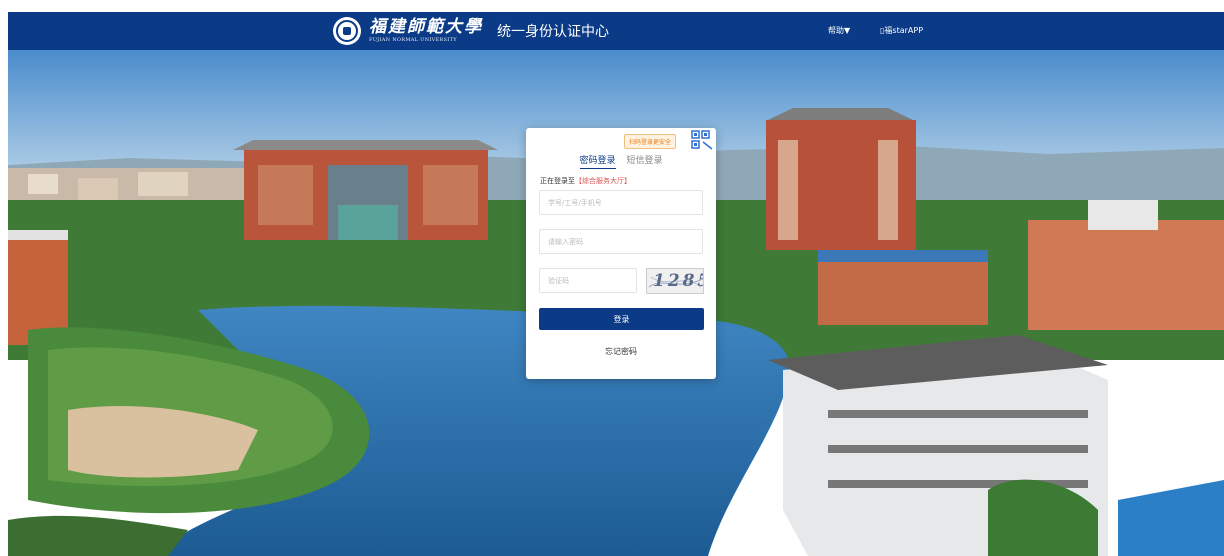  Describe the element at coordinates (557, 181) in the screenshot. I see `login-target-prefix: 正在登录至` at that location.